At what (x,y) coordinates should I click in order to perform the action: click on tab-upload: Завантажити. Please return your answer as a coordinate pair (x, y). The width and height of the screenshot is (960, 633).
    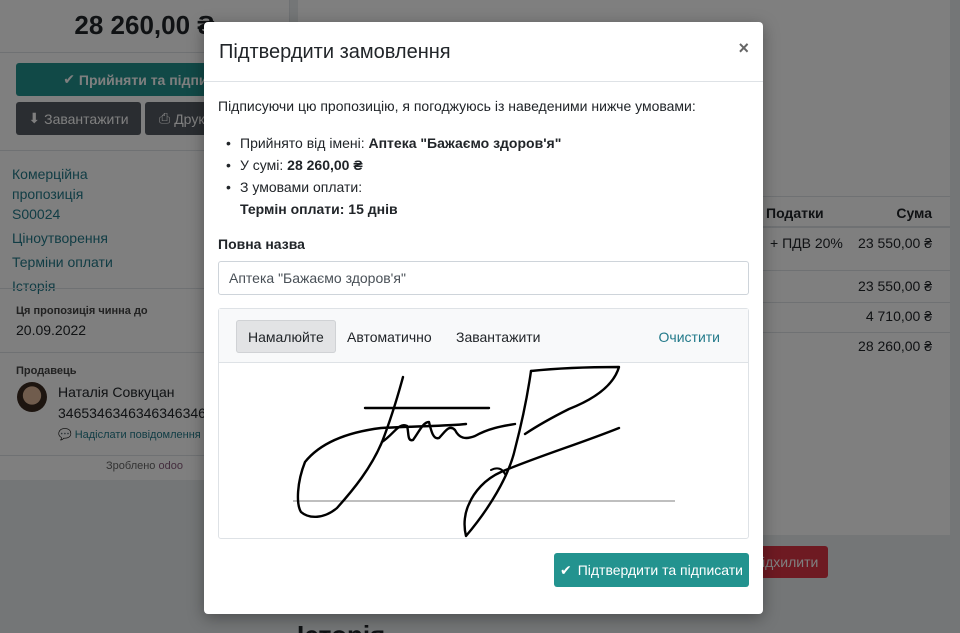
    Looking at the image, I should click on (498, 336).